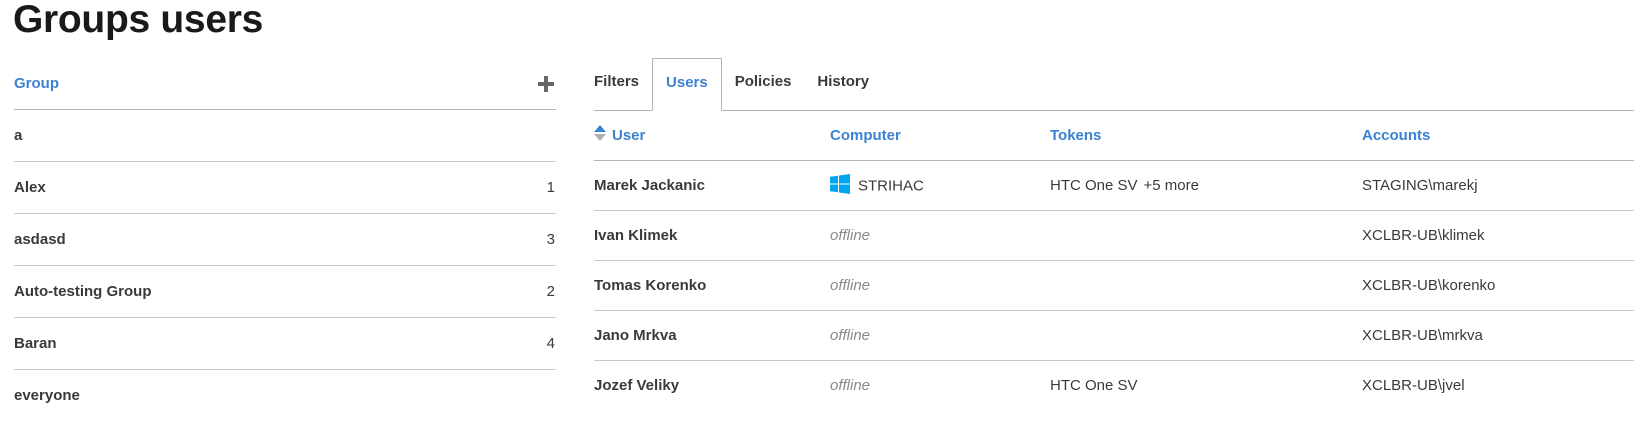 The image size is (1644, 421). Describe the element at coordinates (35, 343) in the screenshot. I see `group-name: Baran` at that location.